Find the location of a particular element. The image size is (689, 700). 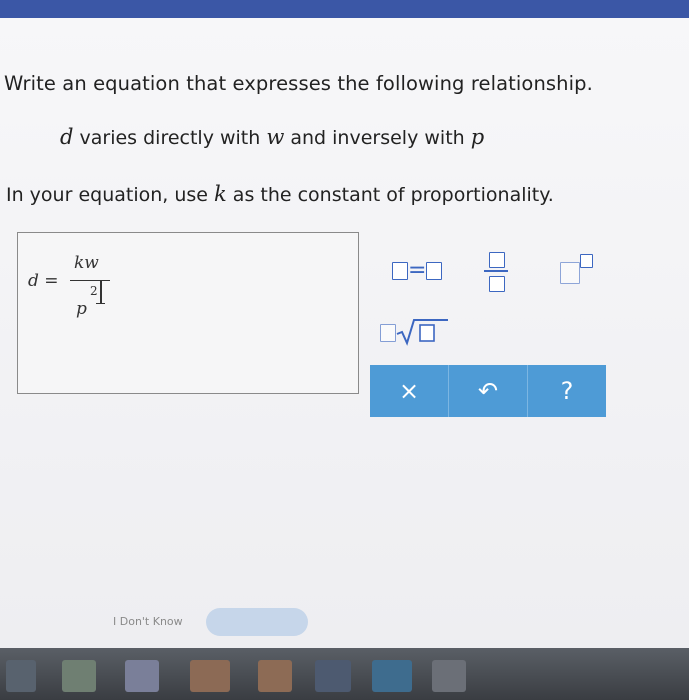

submit-button is located at coordinates (257, 622).